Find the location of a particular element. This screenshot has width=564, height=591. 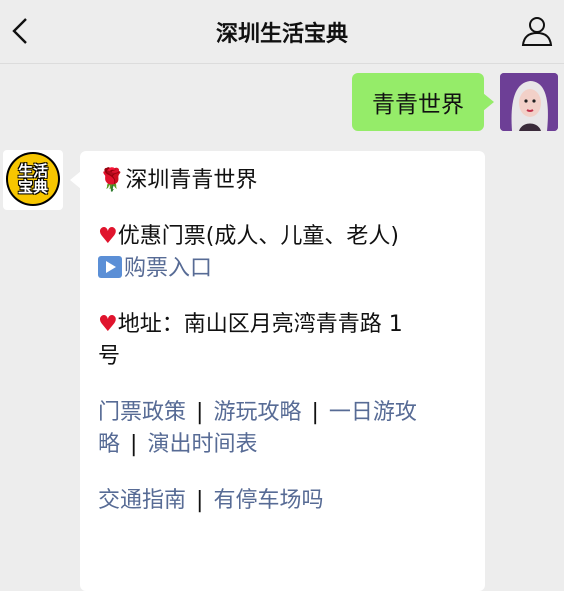

top-bar: 深圳生活宝典 is located at coordinates (282, 32).